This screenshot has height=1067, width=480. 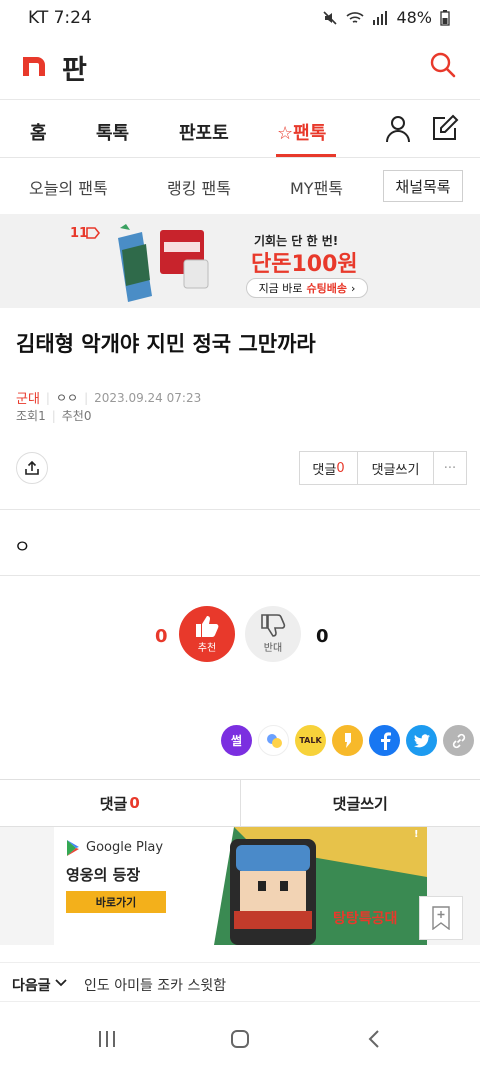 I want to click on tab-toktok: 톡톡, so click(x=112, y=132).